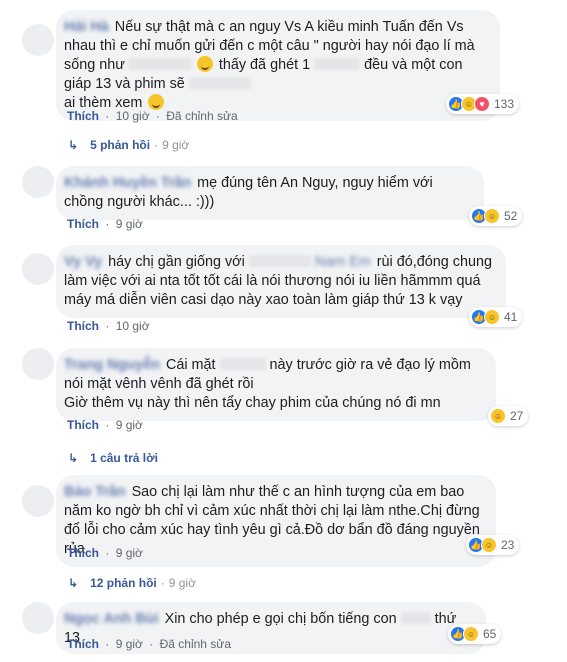 The image size is (567, 662). I want to click on reaction-summary: 👍 ☺ ♥ 133, so click(483, 104).